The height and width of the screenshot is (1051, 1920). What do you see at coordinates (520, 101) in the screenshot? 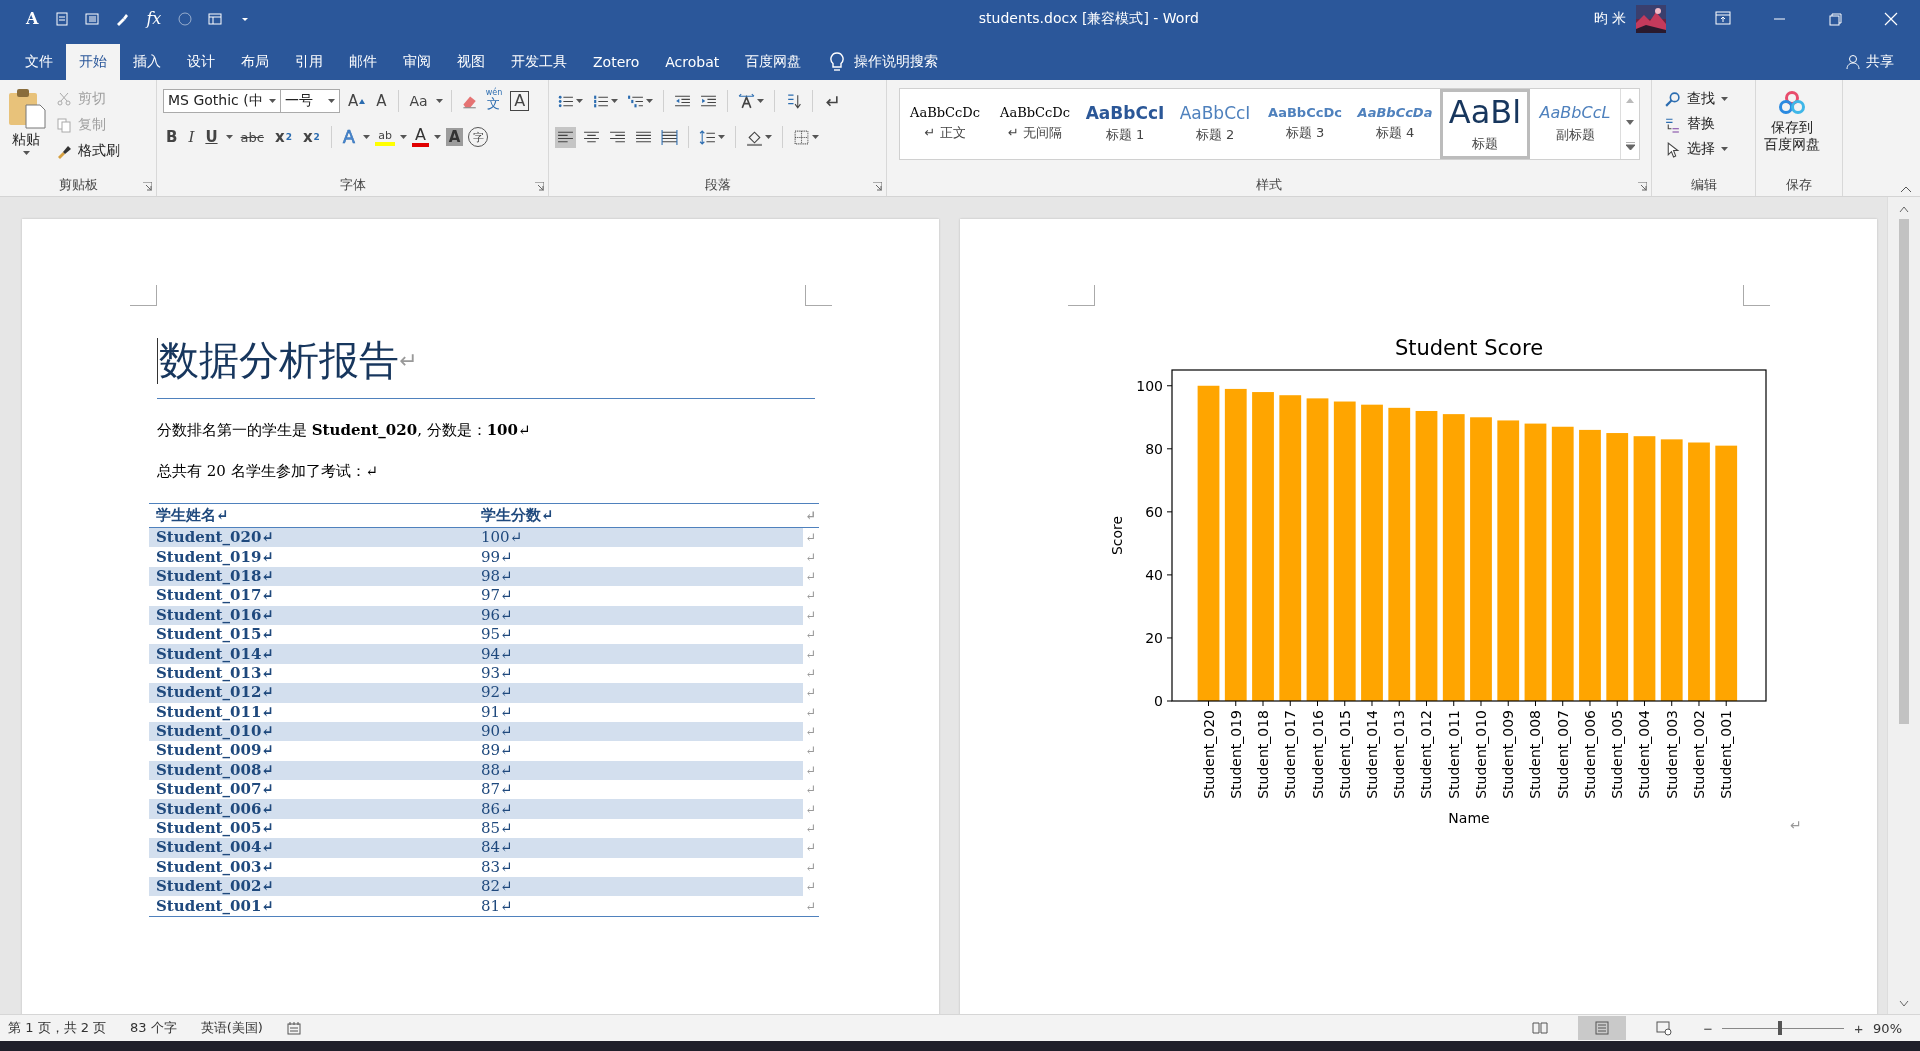
I see `border-button: A` at bounding box center [520, 101].